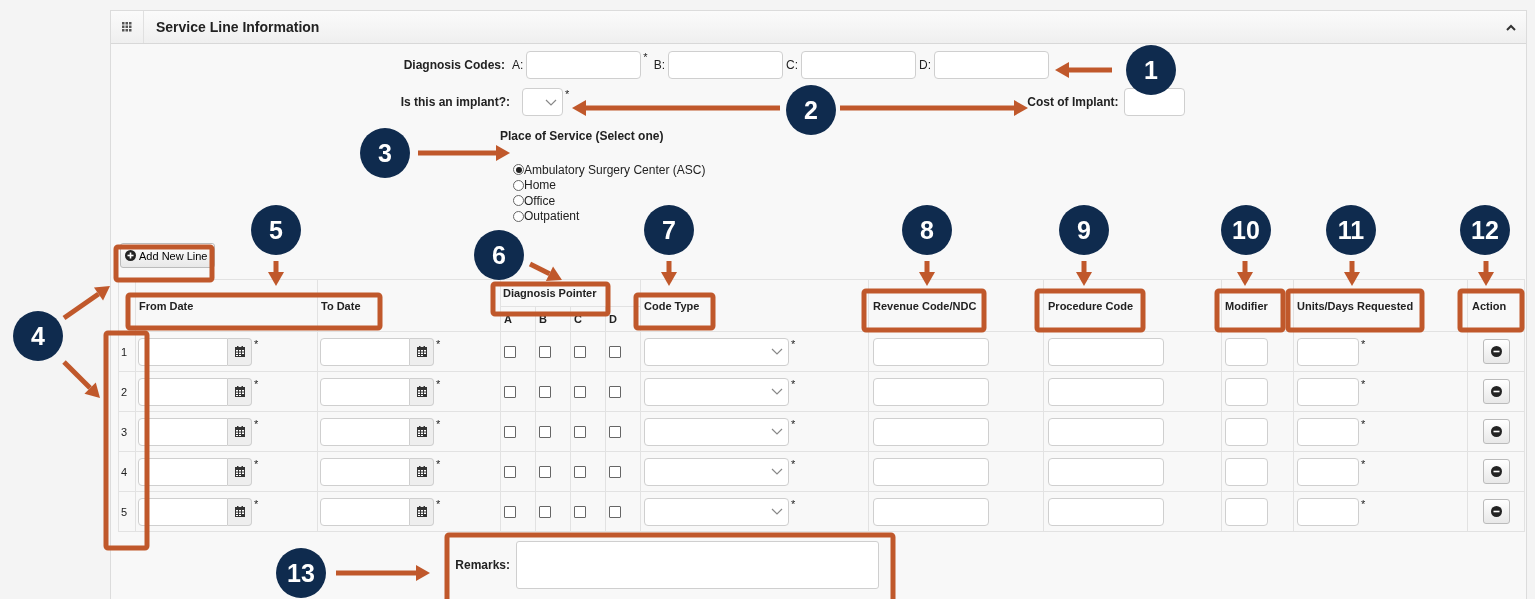 The image size is (1535, 599). I want to click on grid-icon, so click(127, 27).